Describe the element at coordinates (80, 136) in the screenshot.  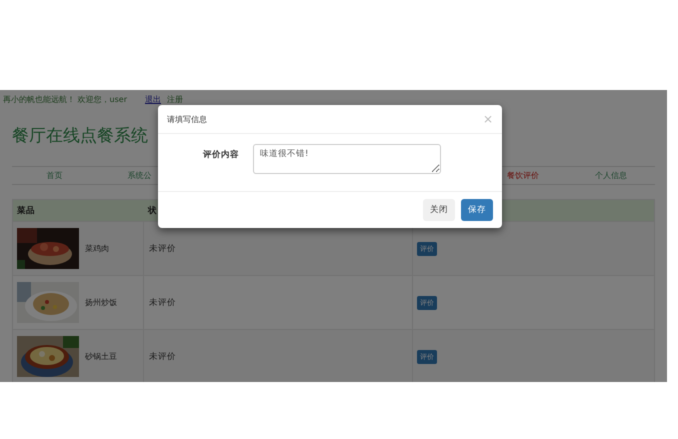
I see `site-title: 餐厅在线点餐系统` at that location.